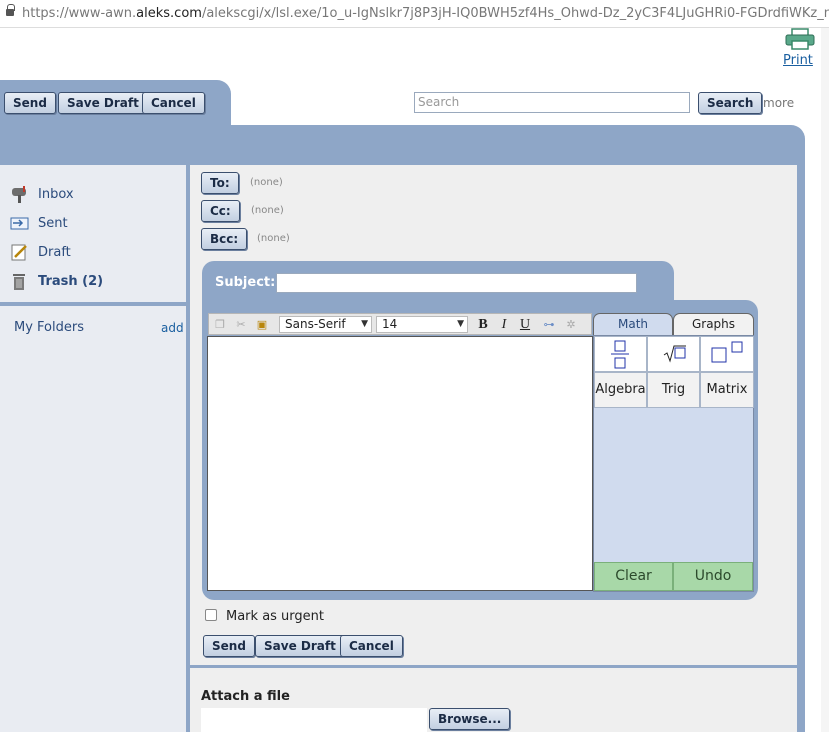 The height and width of the screenshot is (732, 829). I want to click on fraction-button, so click(620, 354).